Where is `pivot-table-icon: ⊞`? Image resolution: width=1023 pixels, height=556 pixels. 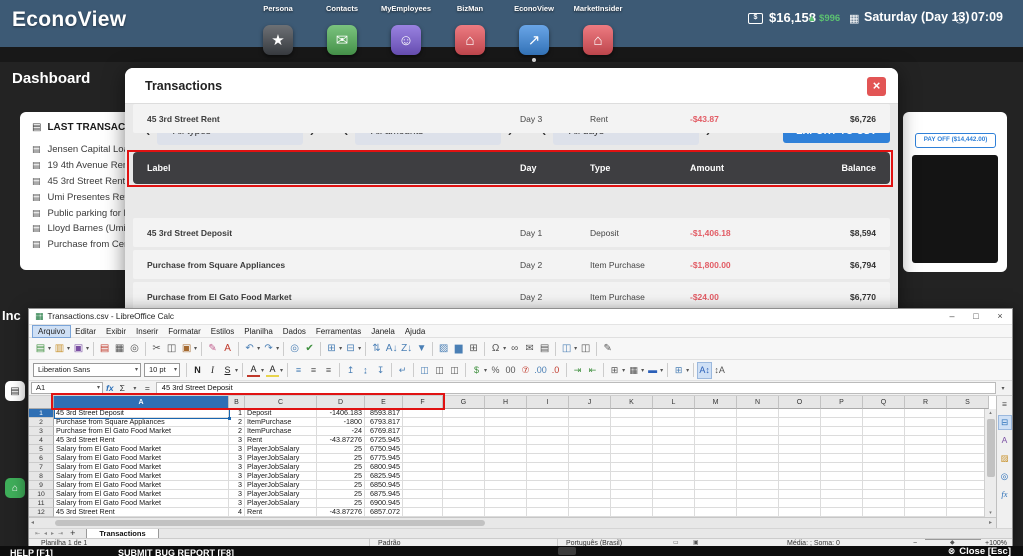
pivot-table-icon: ⊞ is located at coordinates (473, 348).